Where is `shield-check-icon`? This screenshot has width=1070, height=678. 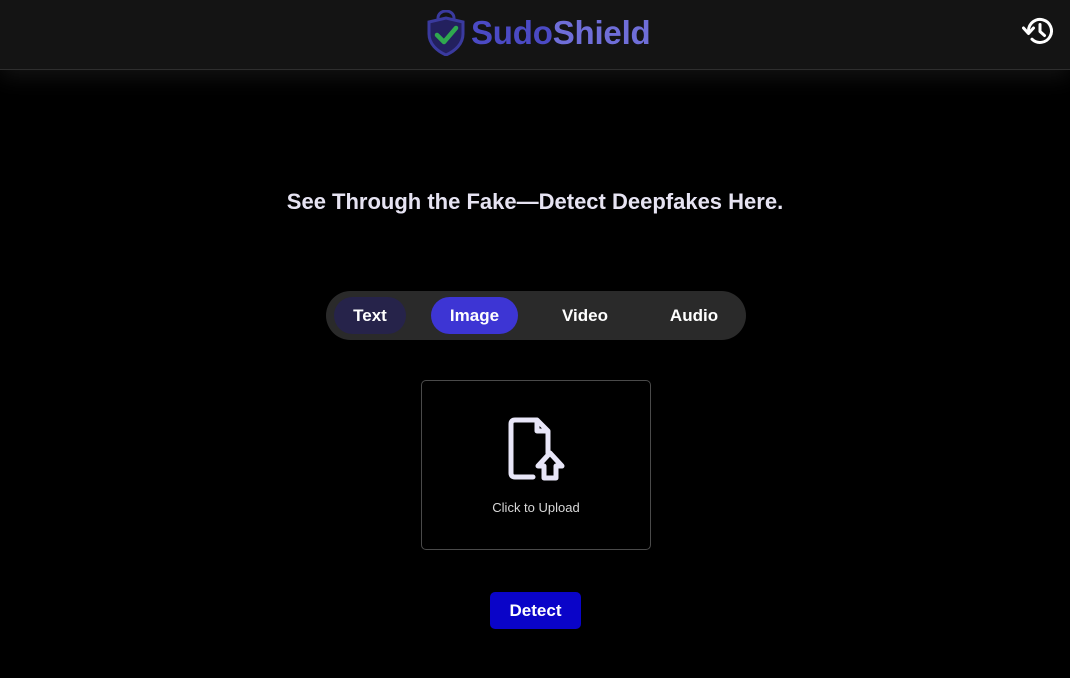
shield-check-icon is located at coordinates (446, 33).